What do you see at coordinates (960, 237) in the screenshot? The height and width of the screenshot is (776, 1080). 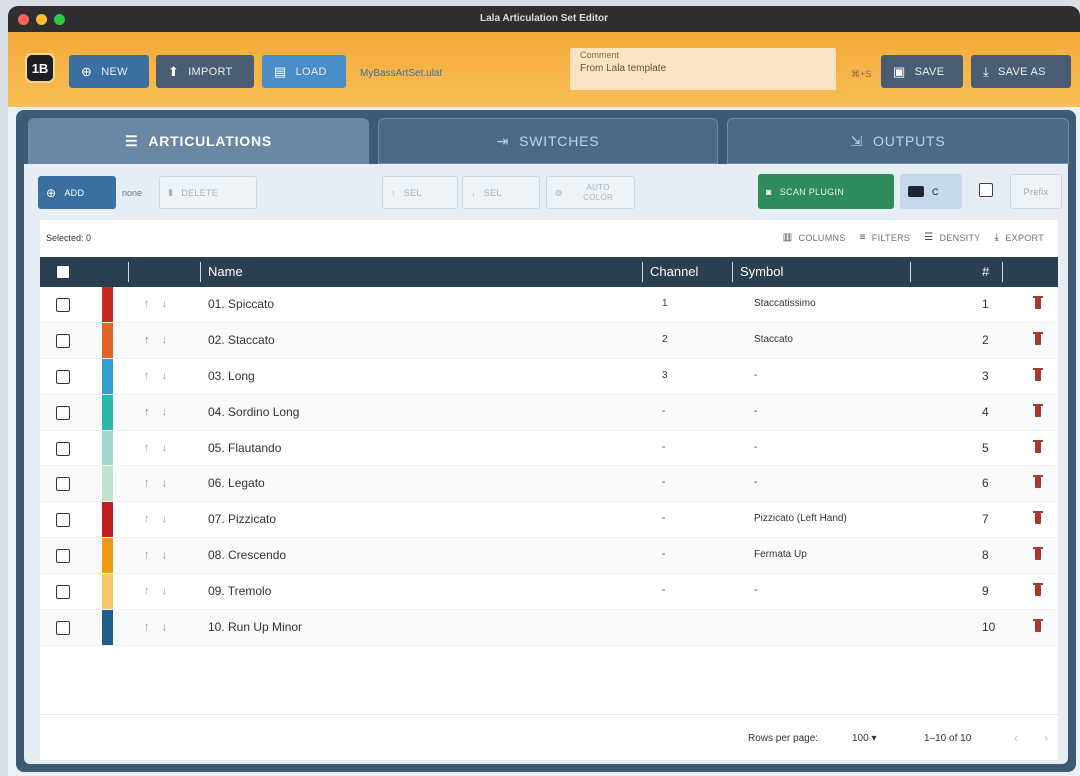 I see `density-label: DENSITY` at bounding box center [960, 237].